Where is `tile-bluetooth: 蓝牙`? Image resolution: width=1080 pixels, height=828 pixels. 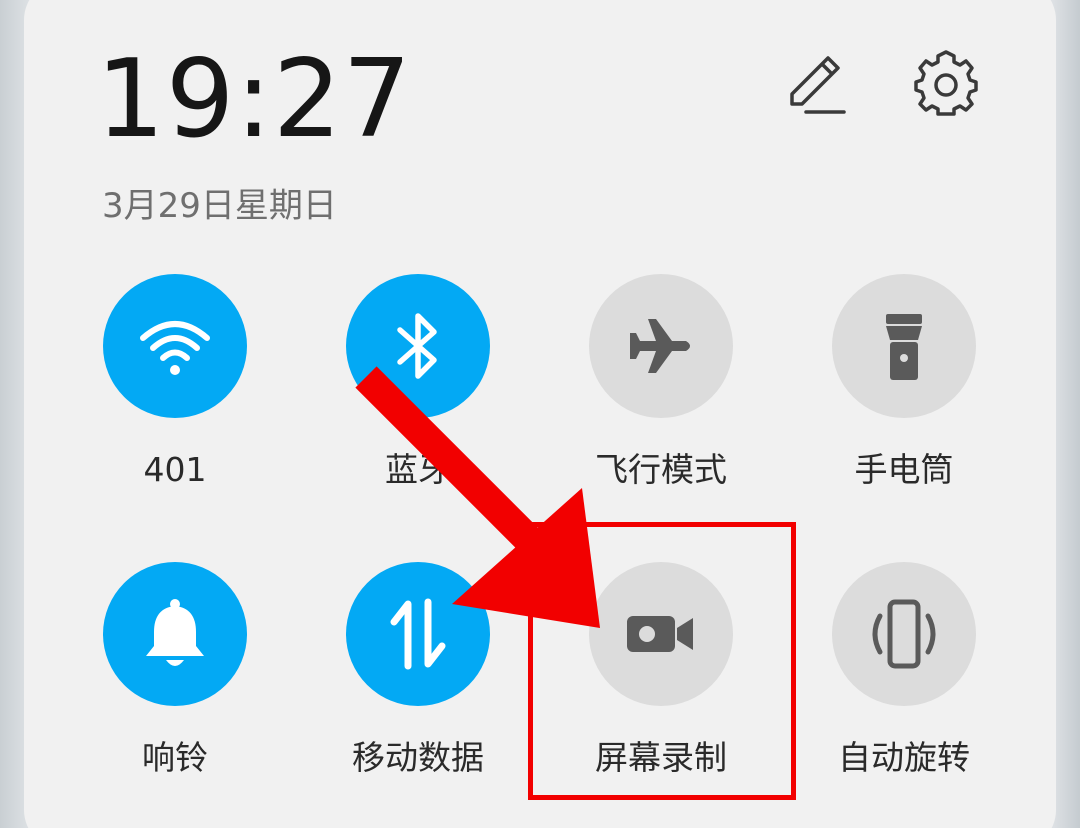 tile-bluetooth: 蓝牙 is located at coordinates (418, 382).